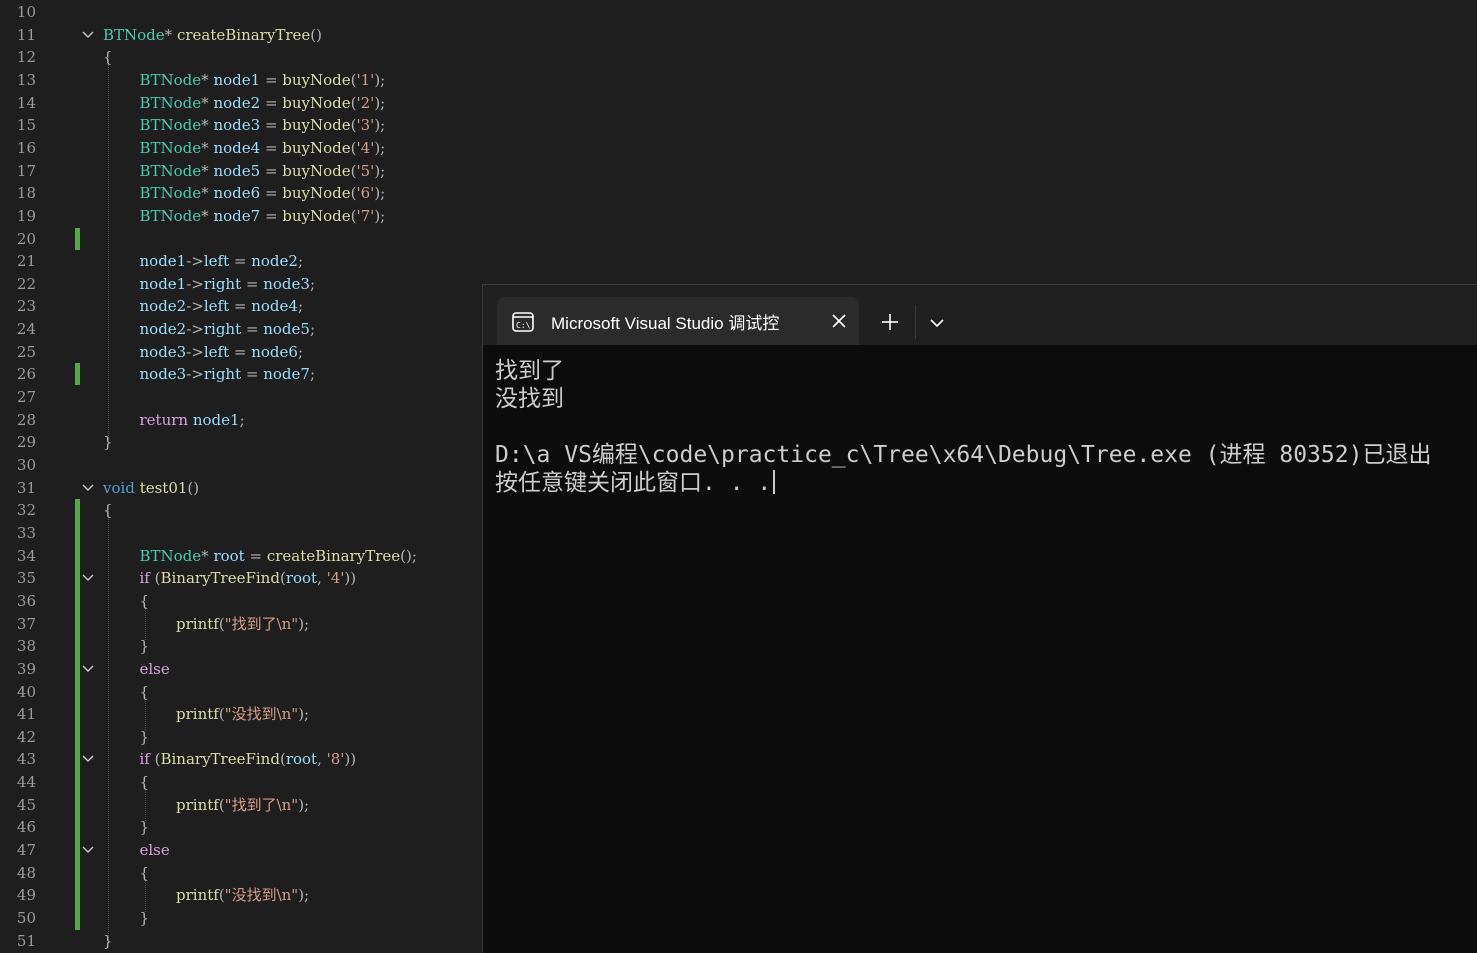 Image resolution: width=1477 pixels, height=953 pixels. Describe the element at coordinates (26, 759) in the screenshot. I see `line-number: 43` at that location.